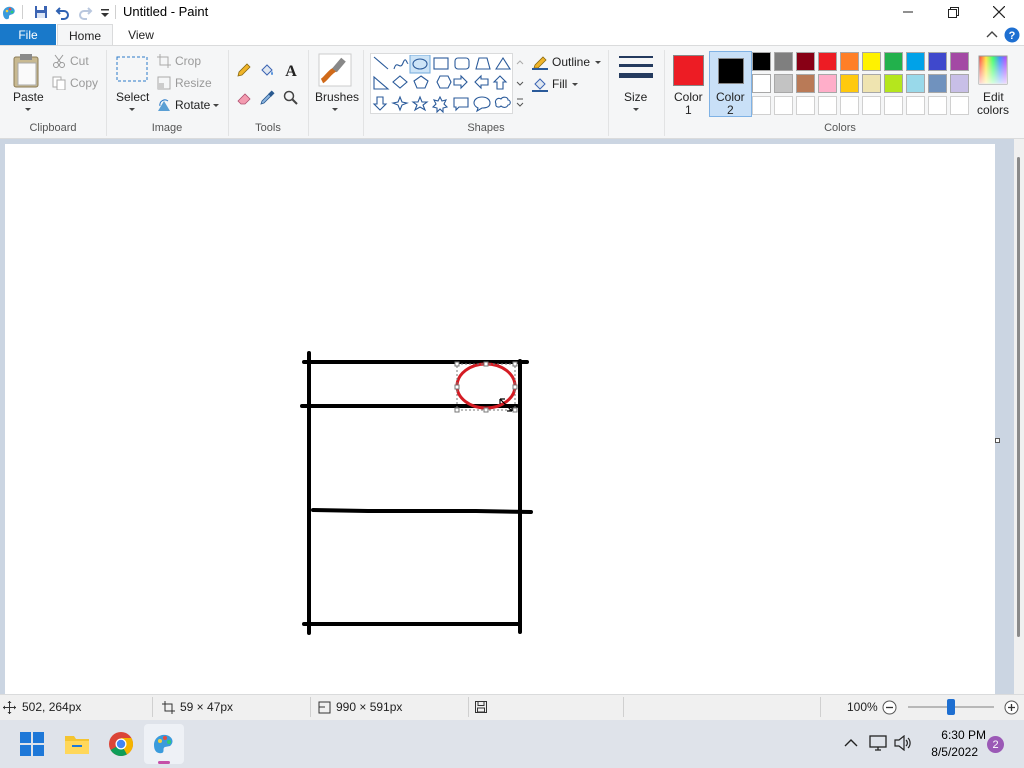  What do you see at coordinates (132, 109) in the screenshot?
I see `select-dropdown-icon` at bounding box center [132, 109].